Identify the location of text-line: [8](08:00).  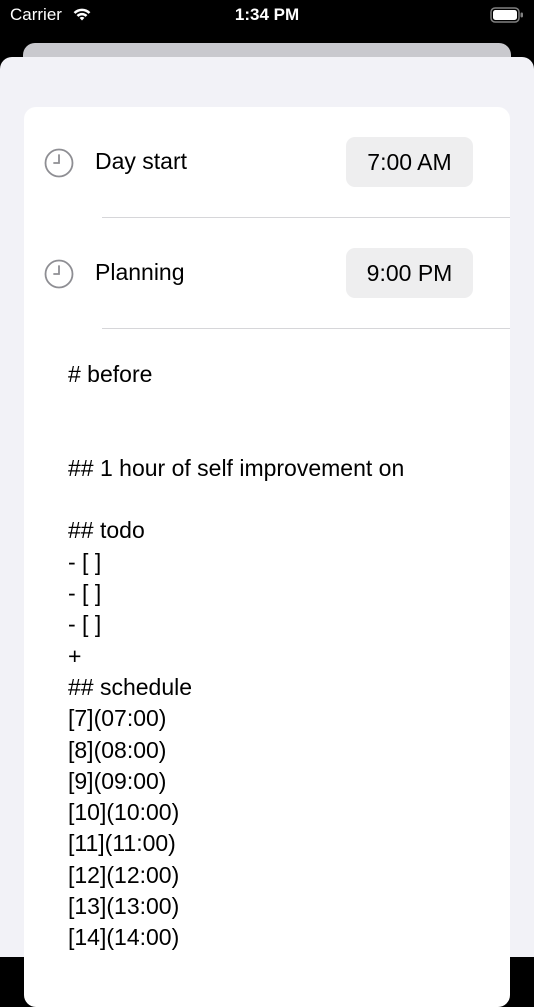
(117, 749).